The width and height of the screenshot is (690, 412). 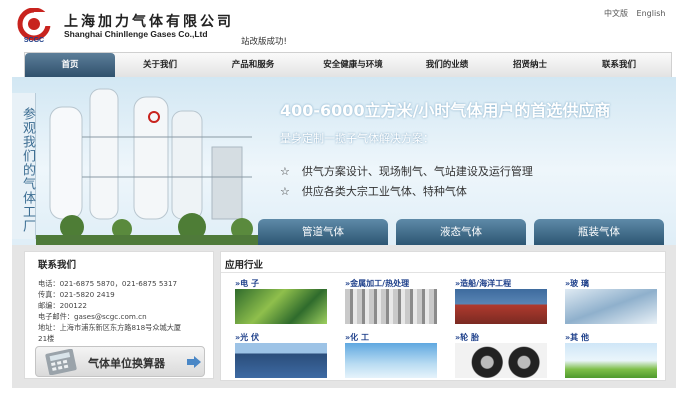 I want to click on nav-item-home: 首页, so click(x=70, y=65).